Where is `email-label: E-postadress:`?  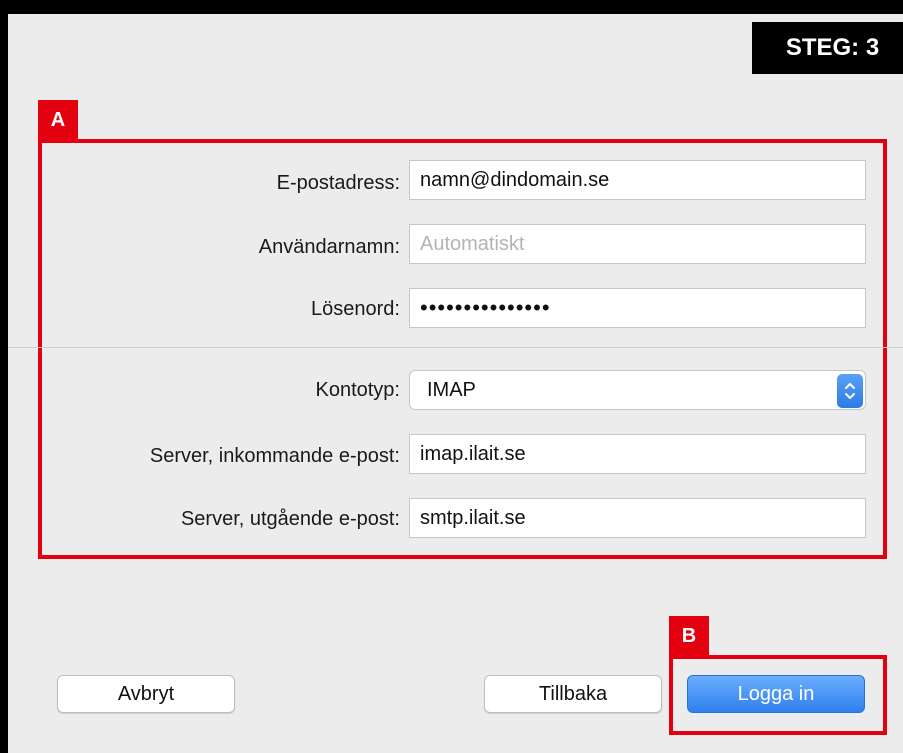
email-label: E-postadress: is located at coordinates (338, 183).